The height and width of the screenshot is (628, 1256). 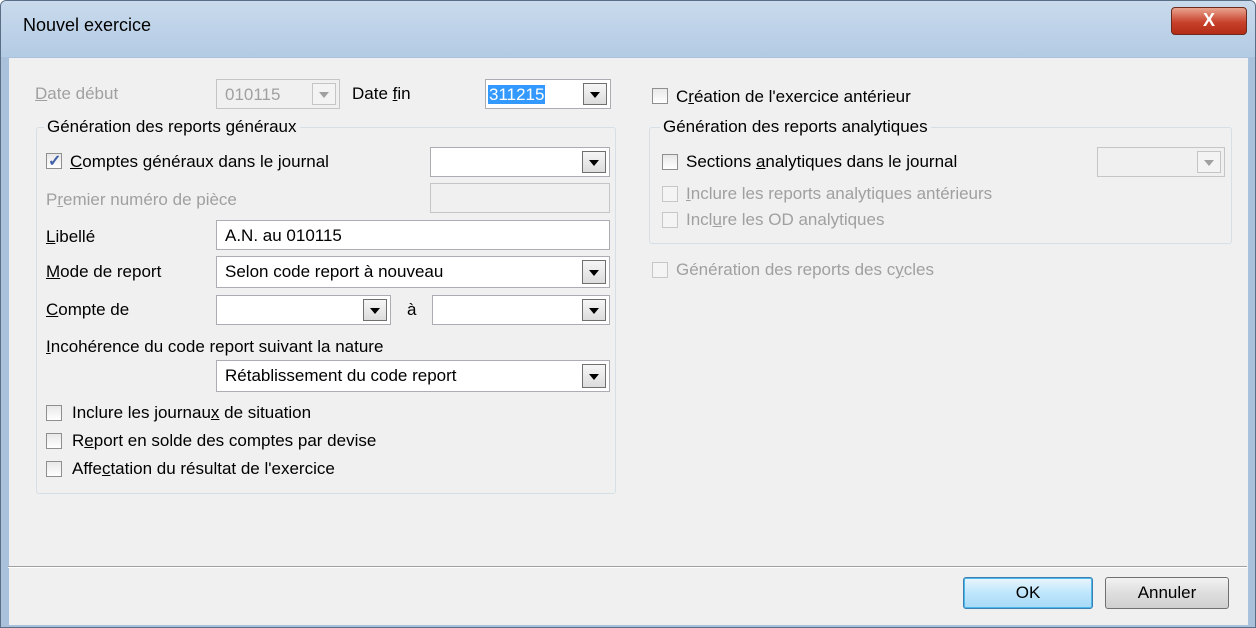 I want to click on mode-report-dropdown, so click(x=594, y=272).